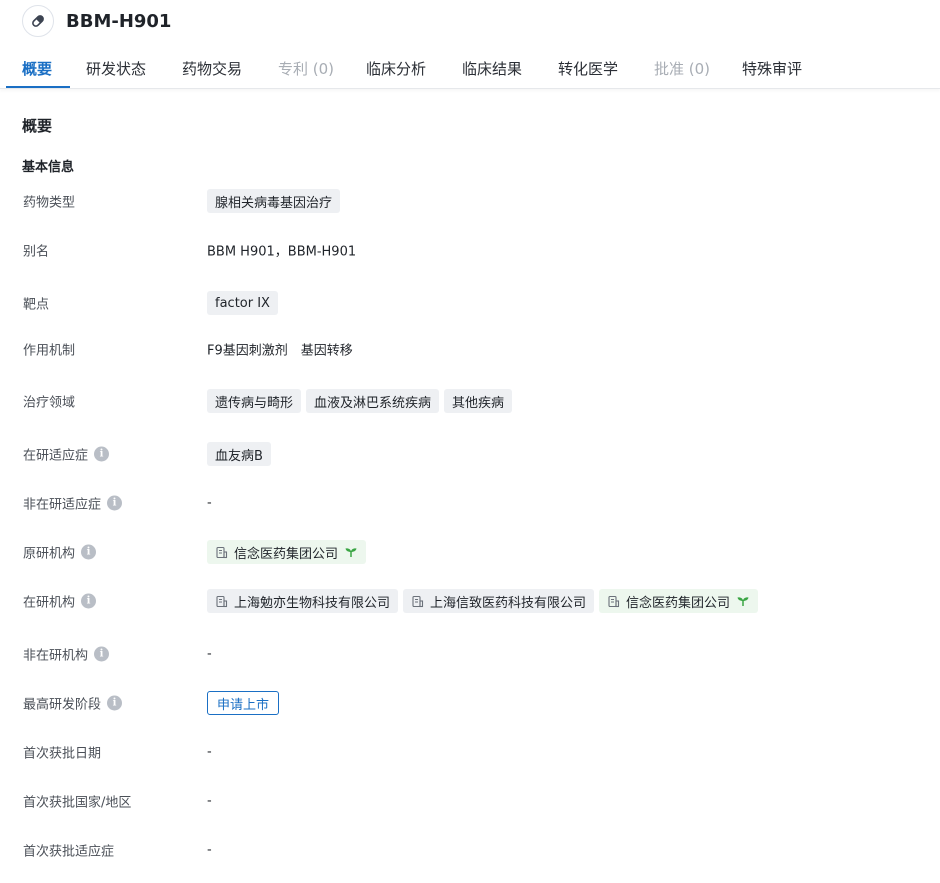 Image resolution: width=940 pixels, height=883 pixels. I want to click on mechanism-item: 基因转移, so click(326, 351).